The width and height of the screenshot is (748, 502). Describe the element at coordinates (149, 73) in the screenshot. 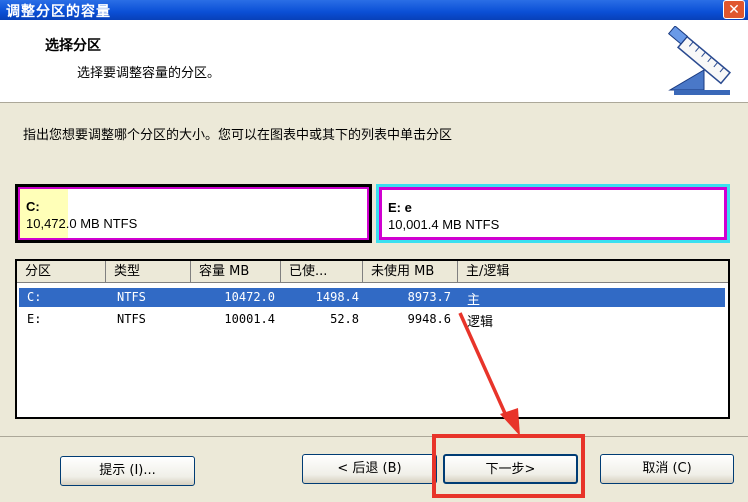

I see `page-subtitle: 选择要调整容量的分区。` at that location.